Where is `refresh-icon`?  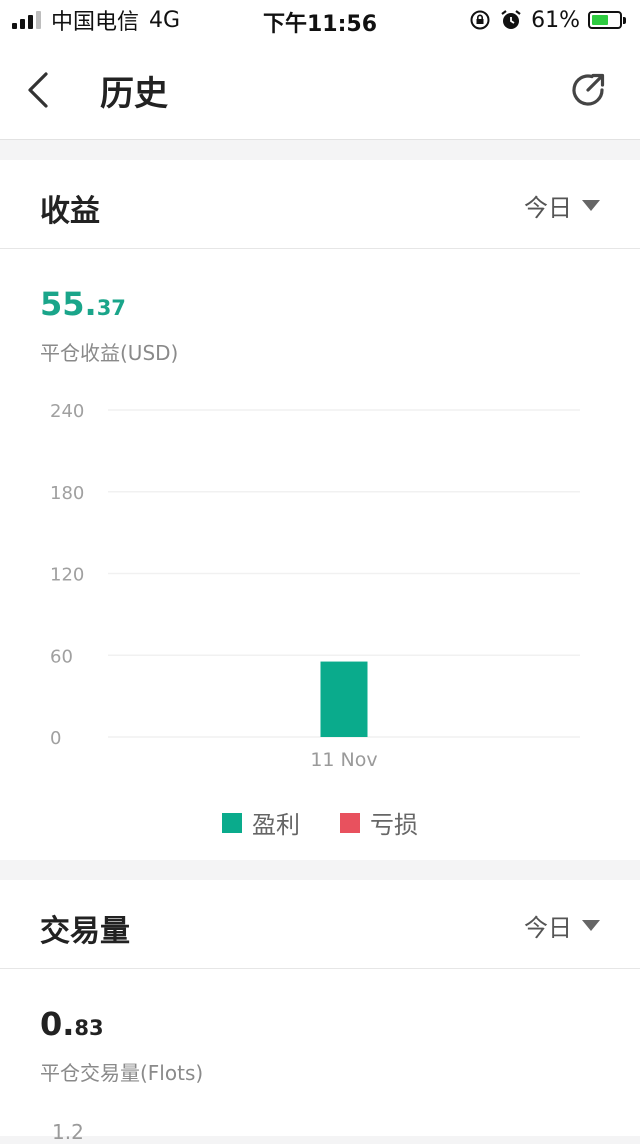 refresh-icon is located at coordinates (588, 89).